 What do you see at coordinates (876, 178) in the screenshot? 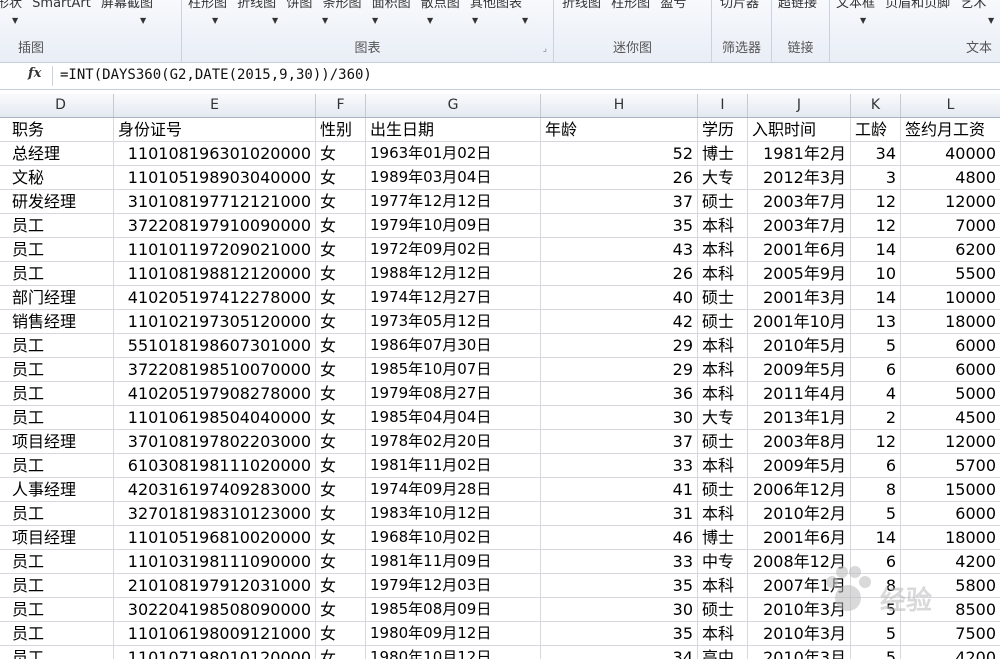
I see `cell-seniority: 3` at bounding box center [876, 178].